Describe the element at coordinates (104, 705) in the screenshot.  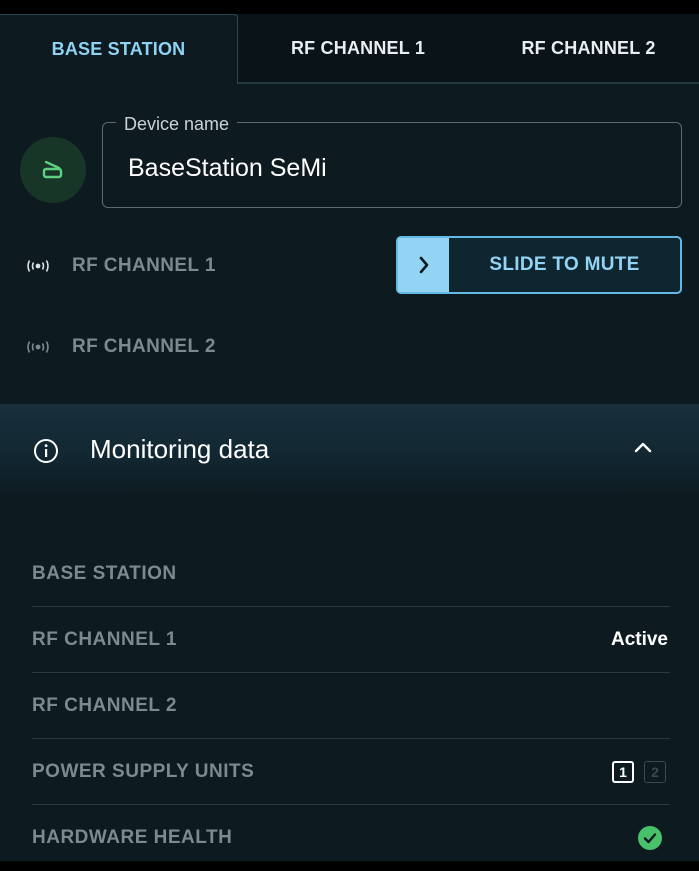
I see `row-label: RF CHANNEL 2` at that location.